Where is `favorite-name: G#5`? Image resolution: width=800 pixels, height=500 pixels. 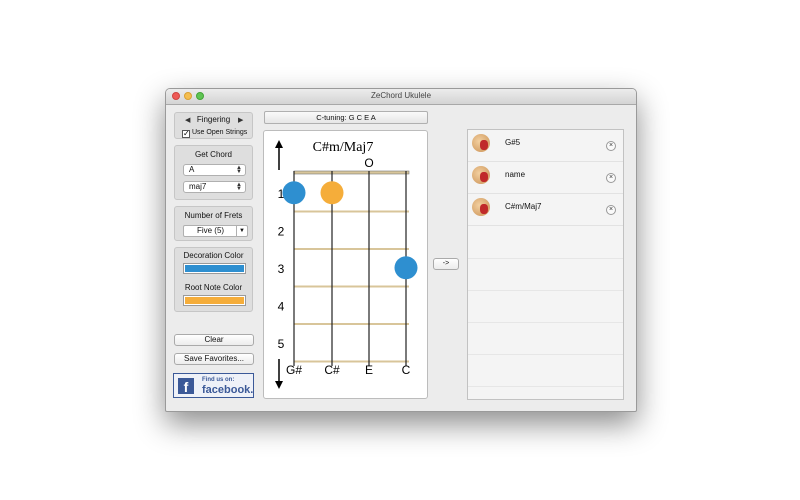 favorite-name: G#5 is located at coordinates (513, 142).